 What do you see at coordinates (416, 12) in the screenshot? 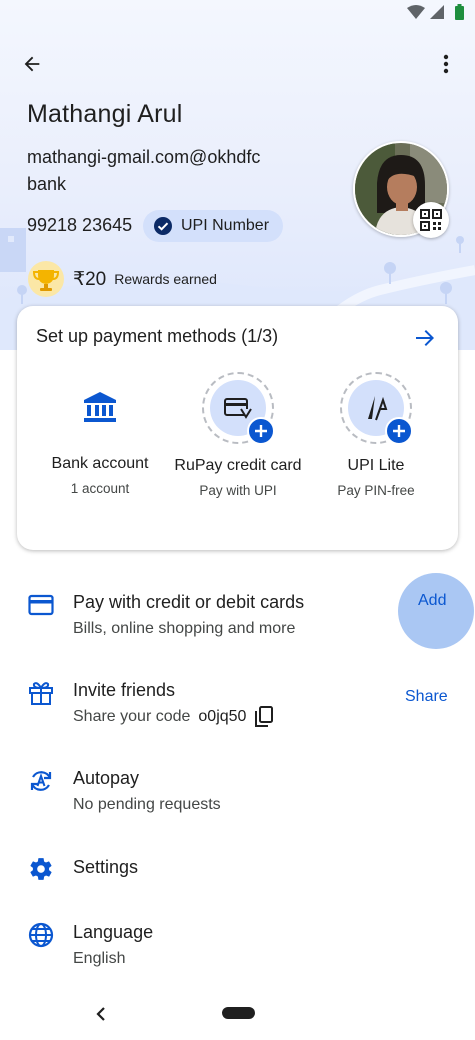
I see `wifi-icon` at bounding box center [416, 12].